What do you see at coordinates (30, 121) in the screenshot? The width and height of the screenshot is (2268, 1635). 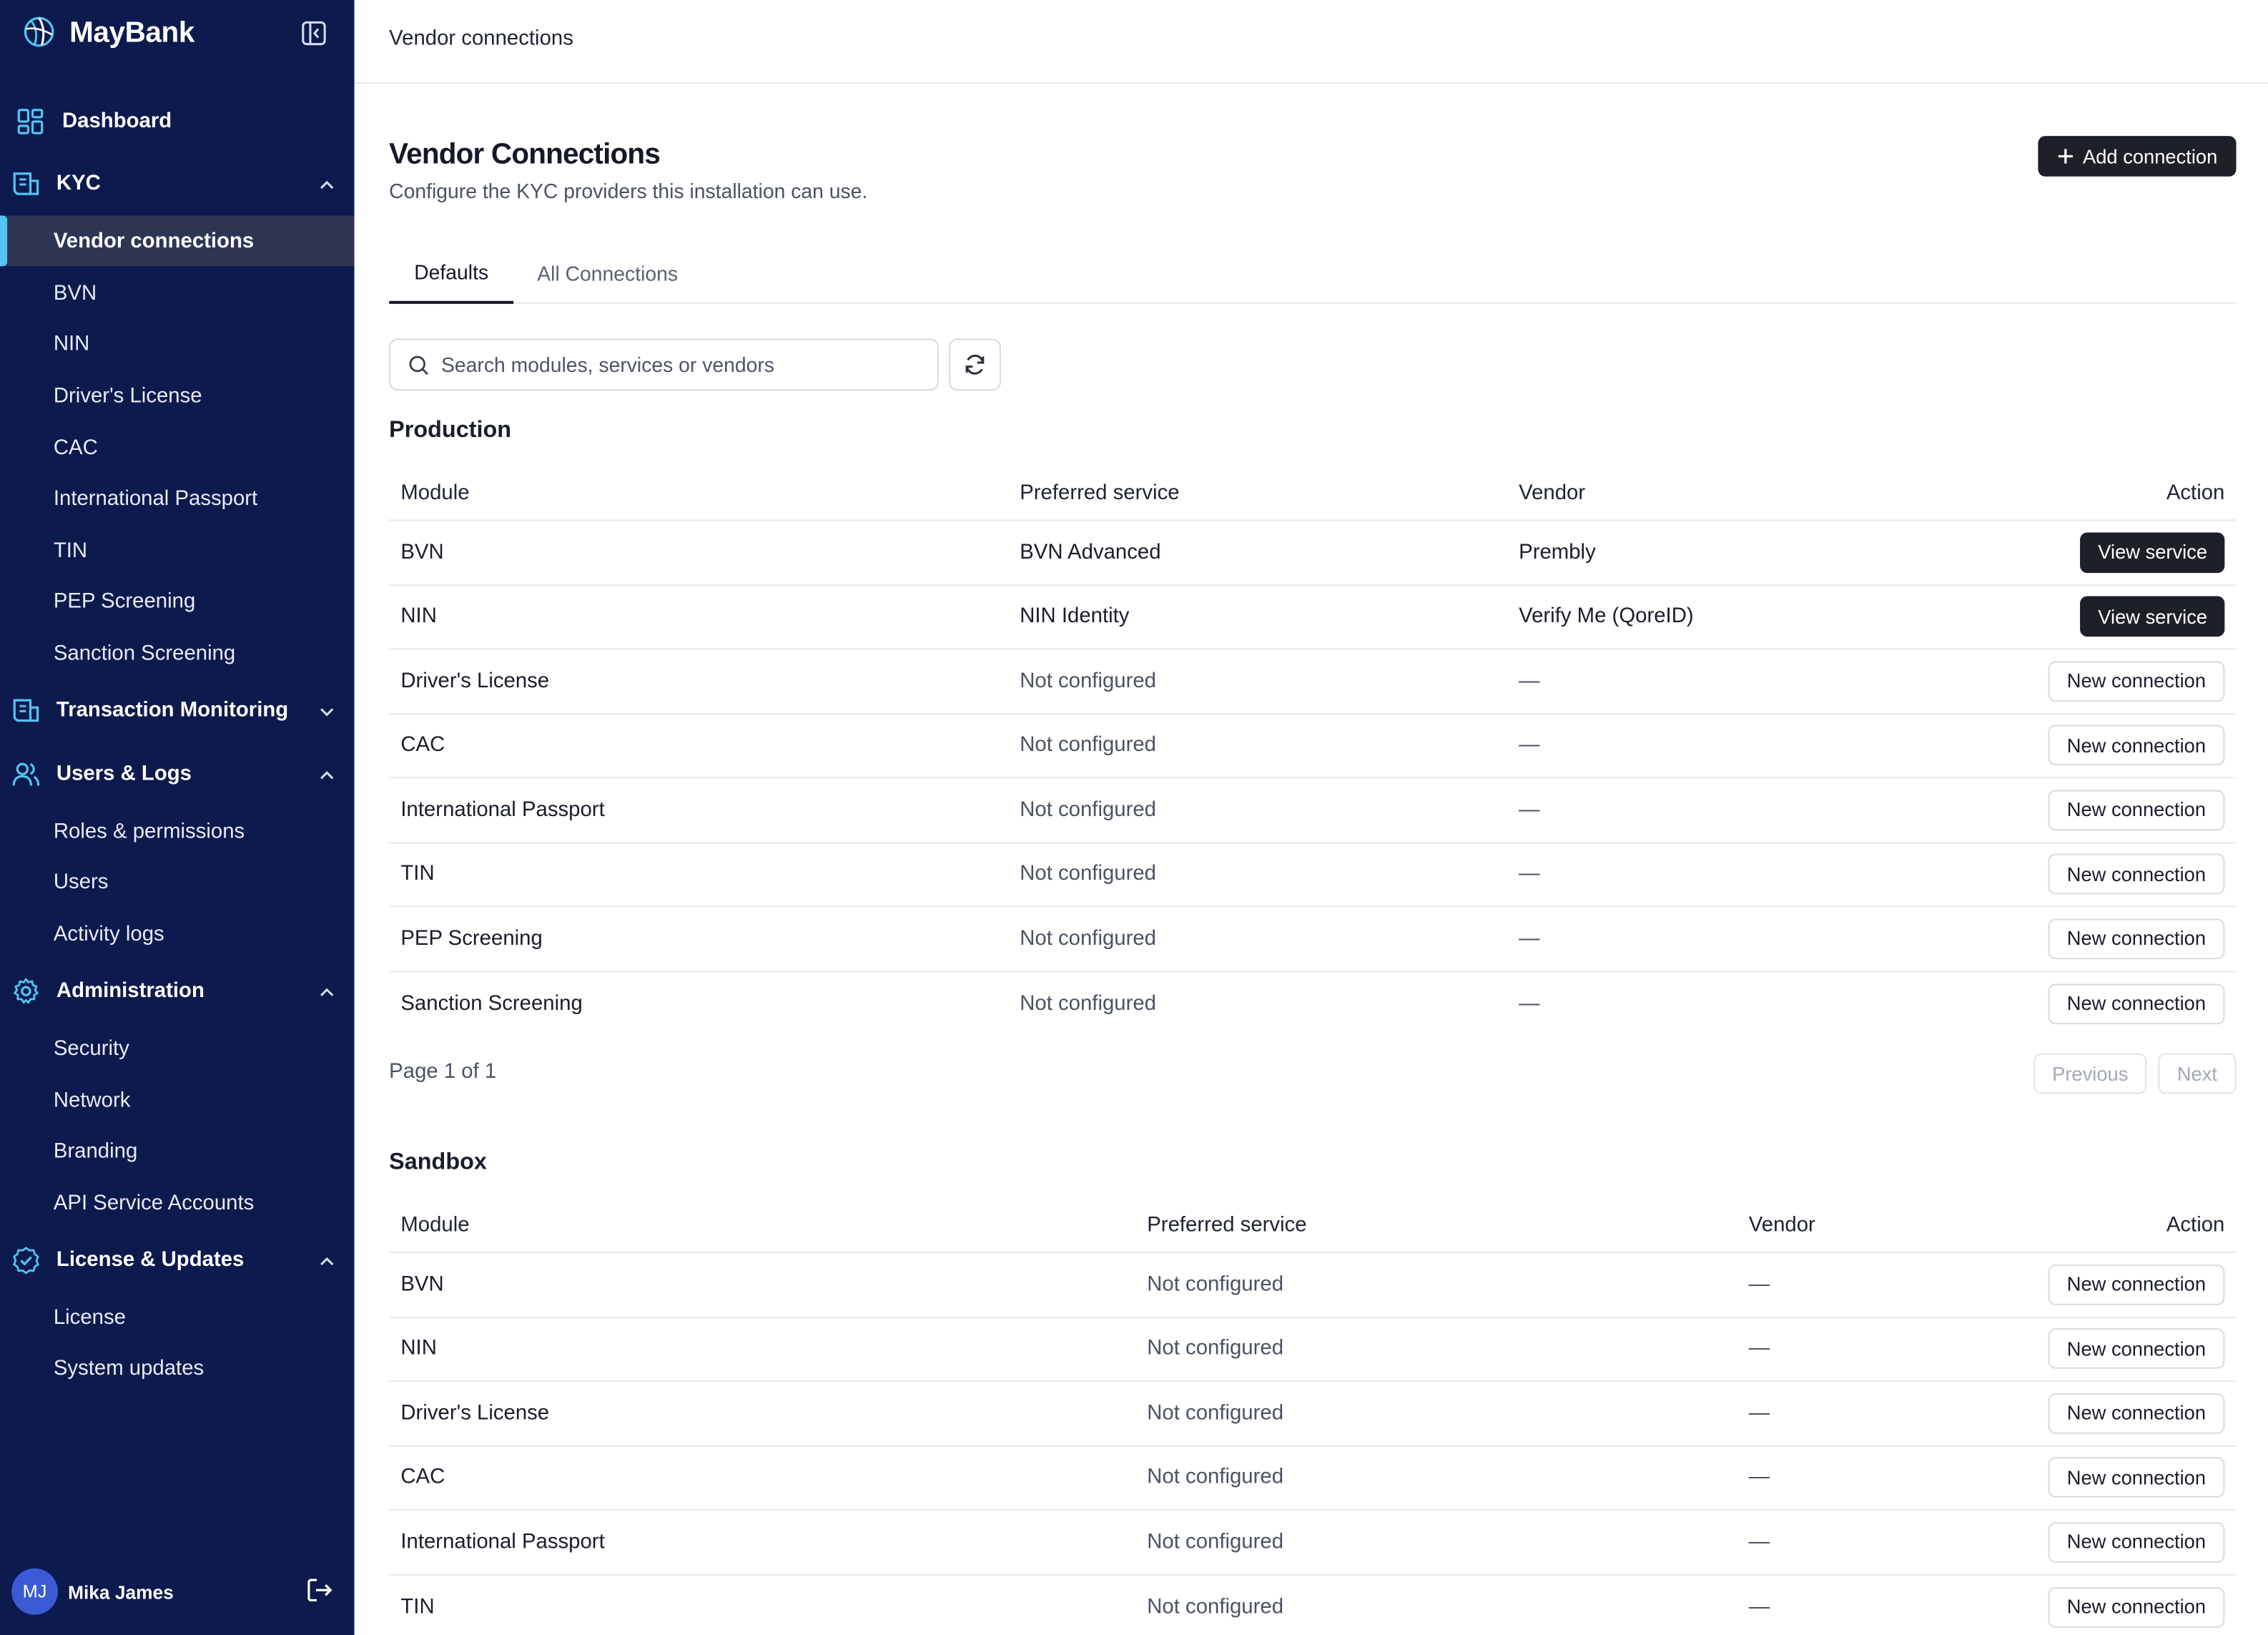 I see `dashboard-icon` at bounding box center [30, 121].